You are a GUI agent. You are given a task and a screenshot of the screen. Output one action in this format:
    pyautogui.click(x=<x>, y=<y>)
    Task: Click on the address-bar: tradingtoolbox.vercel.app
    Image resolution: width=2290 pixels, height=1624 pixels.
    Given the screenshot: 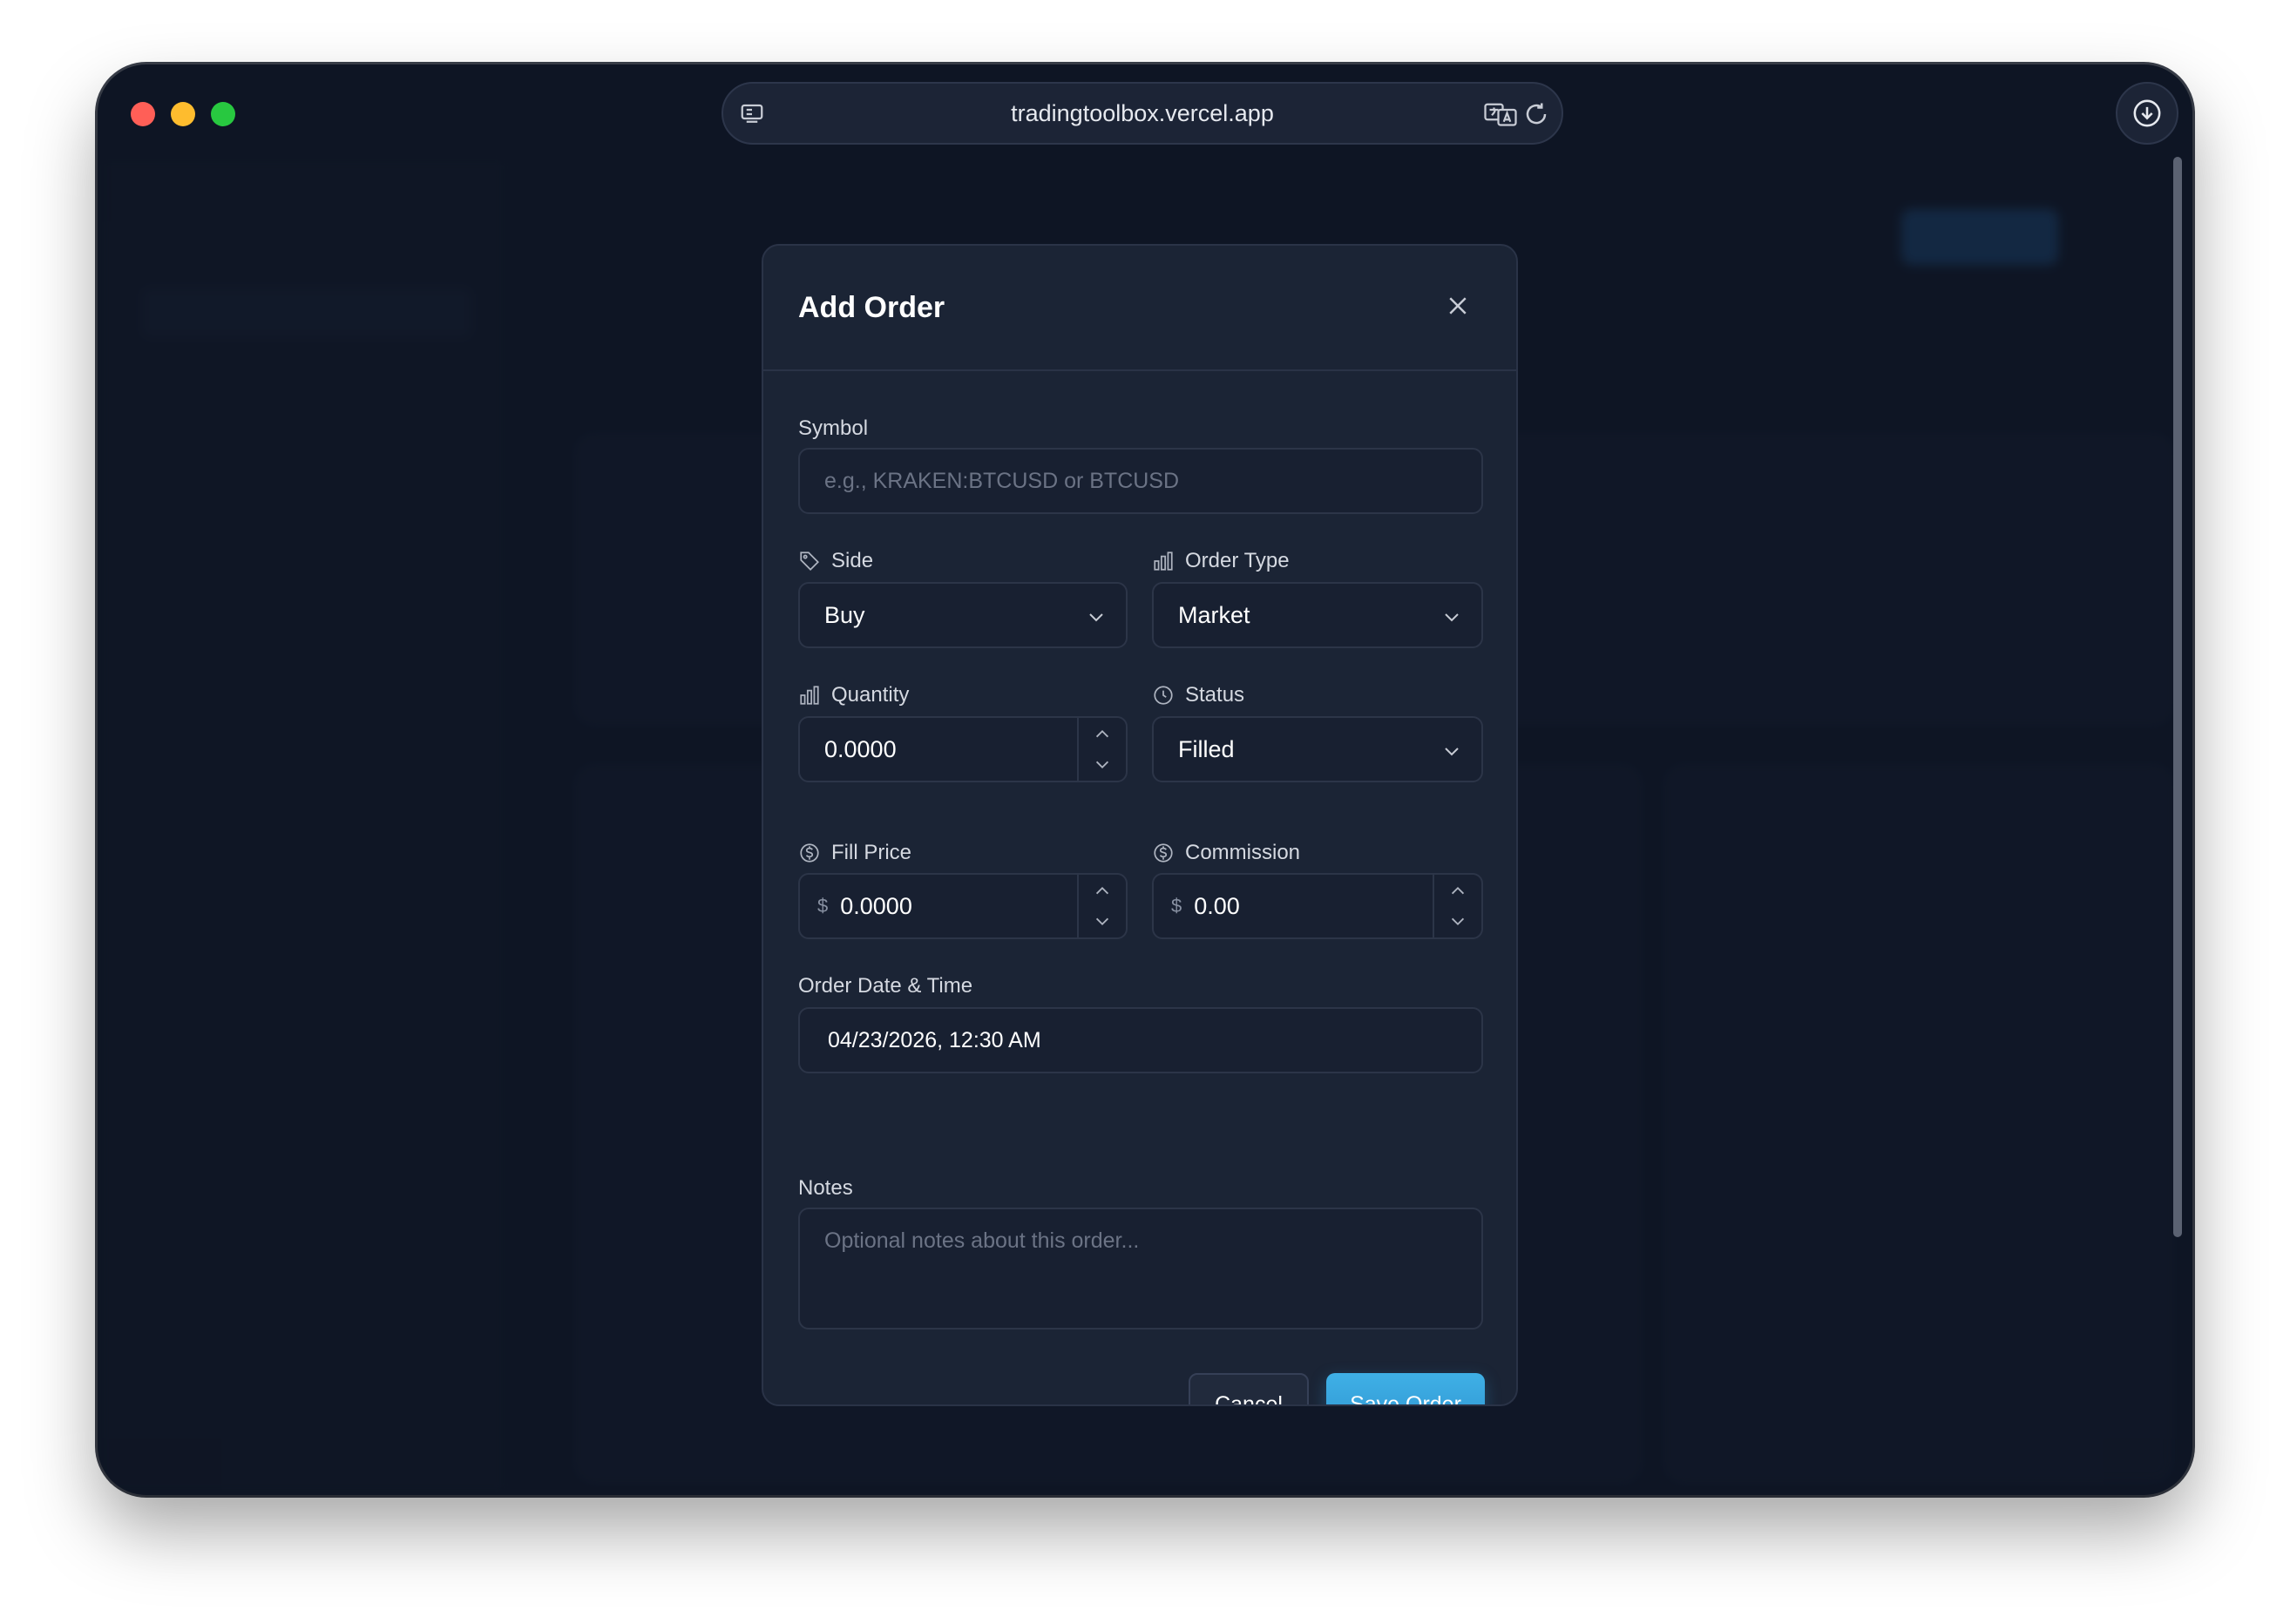 What is the action you would take?
    pyautogui.click(x=1142, y=113)
    